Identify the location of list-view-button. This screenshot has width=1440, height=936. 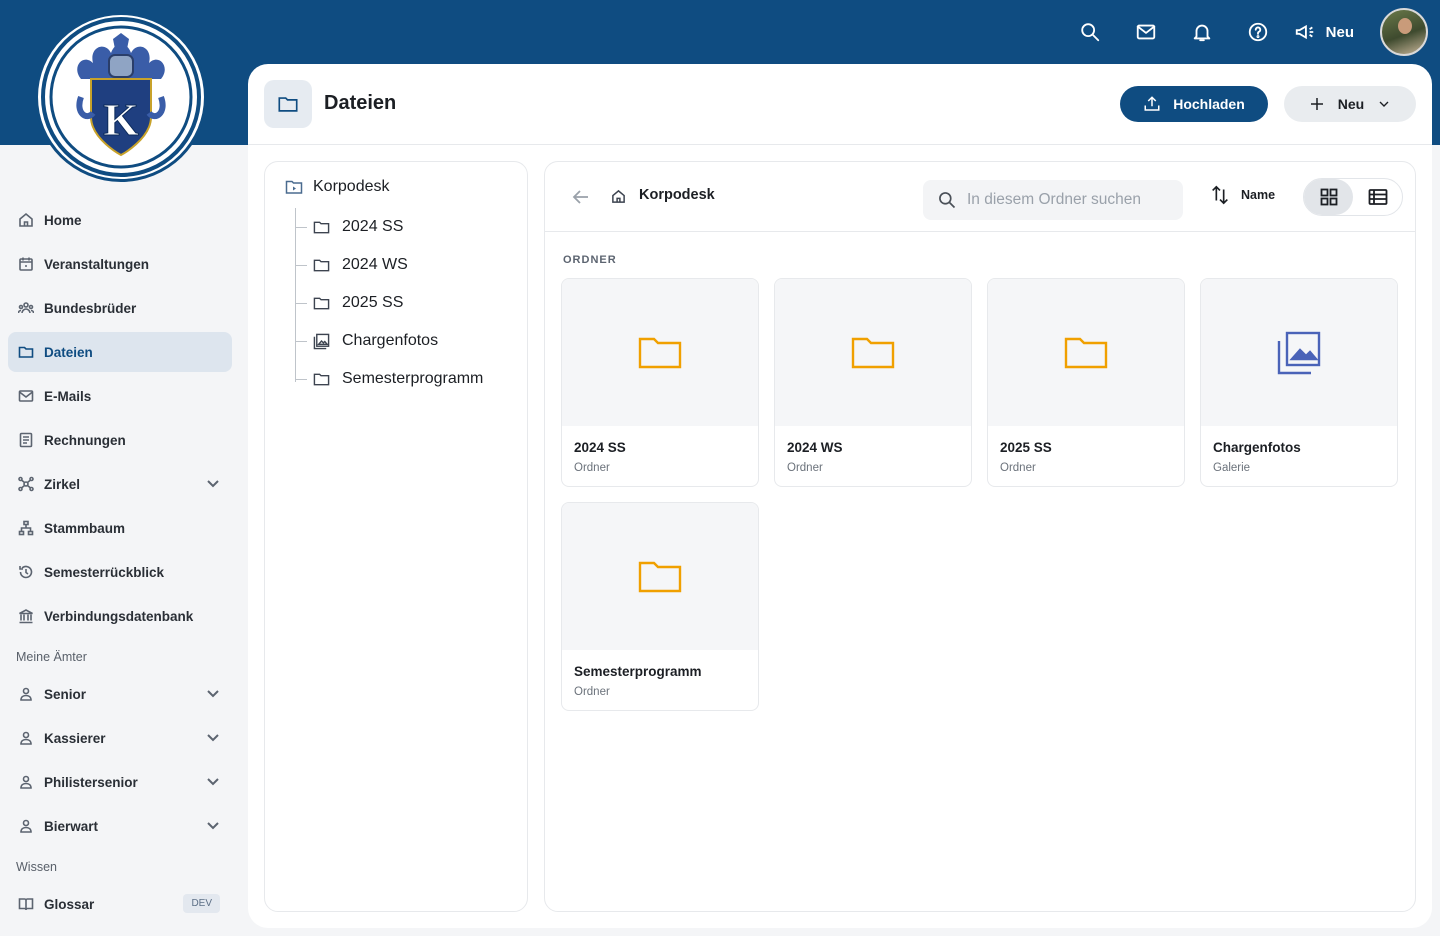
(1377, 197).